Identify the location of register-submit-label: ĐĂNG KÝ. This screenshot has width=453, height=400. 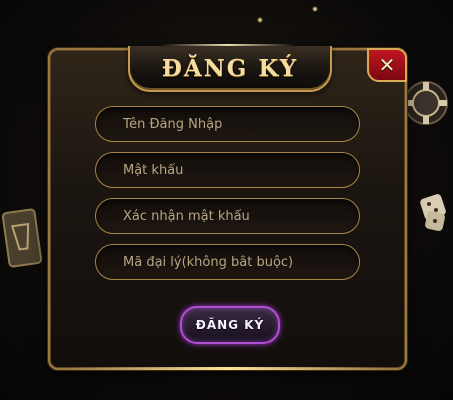
(230, 325).